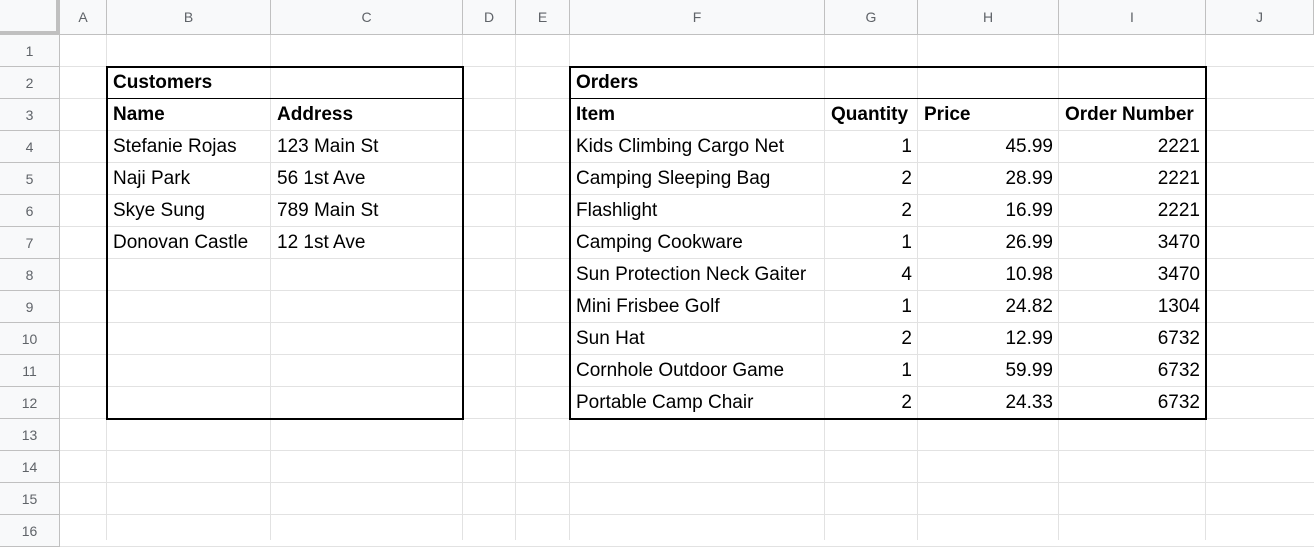  Describe the element at coordinates (189, 243) in the screenshot. I see `customers-cell: Donovan Castle` at that location.